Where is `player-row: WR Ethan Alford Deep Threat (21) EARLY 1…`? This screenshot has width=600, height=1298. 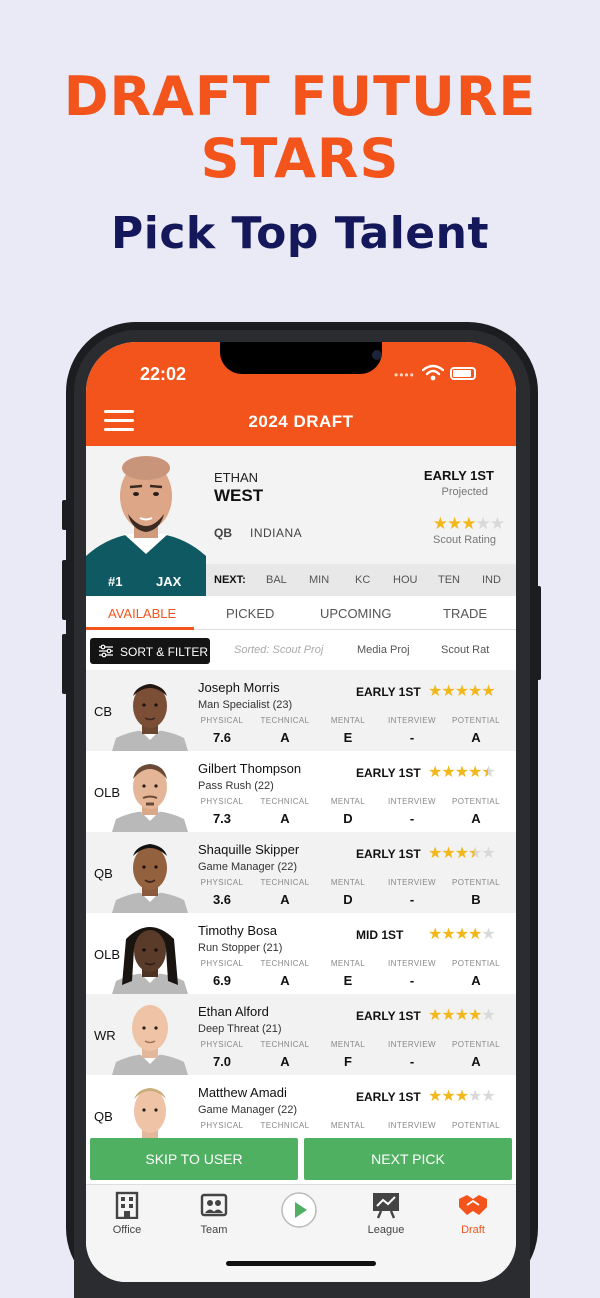 player-row: WR Ethan Alford Deep Threat (21) EARLY 1… is located at coordinates (301, 1034).